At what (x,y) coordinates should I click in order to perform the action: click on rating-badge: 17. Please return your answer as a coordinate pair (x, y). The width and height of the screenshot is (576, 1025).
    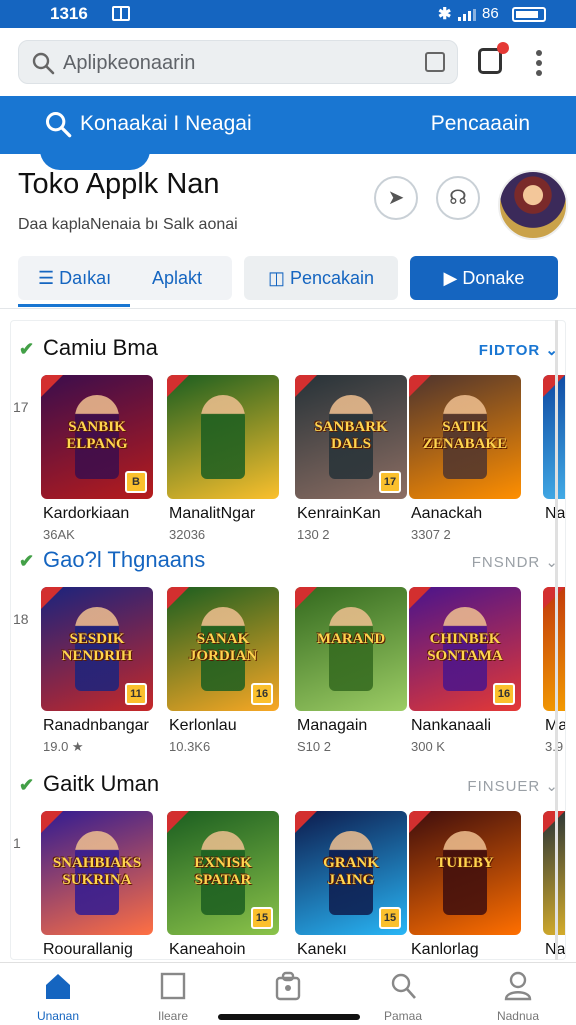
    Looking at the image, I should click on (390, 482).